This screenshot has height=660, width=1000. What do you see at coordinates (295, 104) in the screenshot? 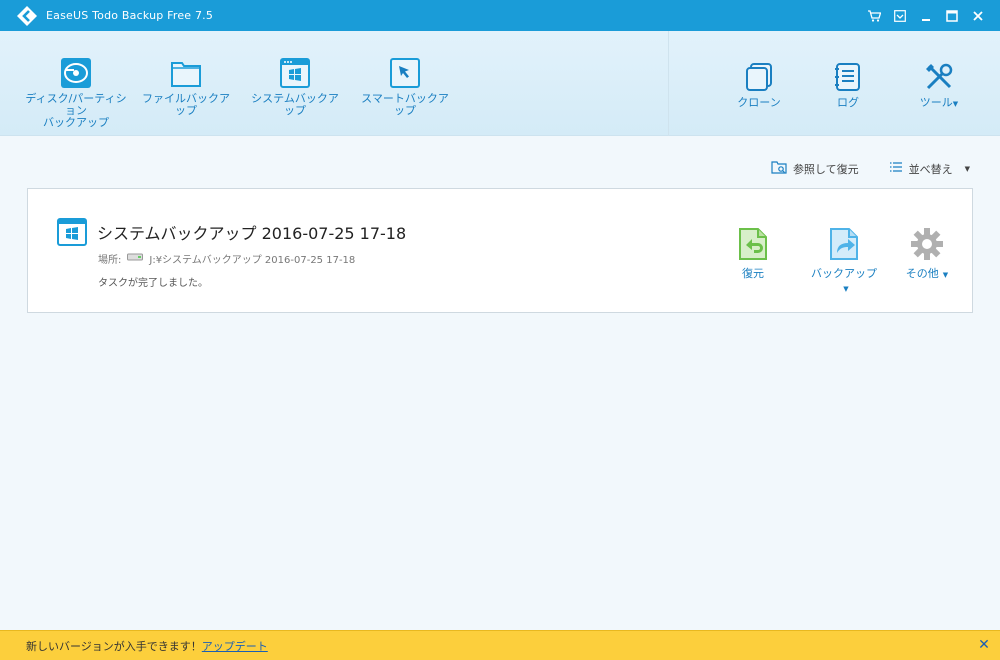
I see `tool-label: システムバックアップ` at bounding box center [295, 104].